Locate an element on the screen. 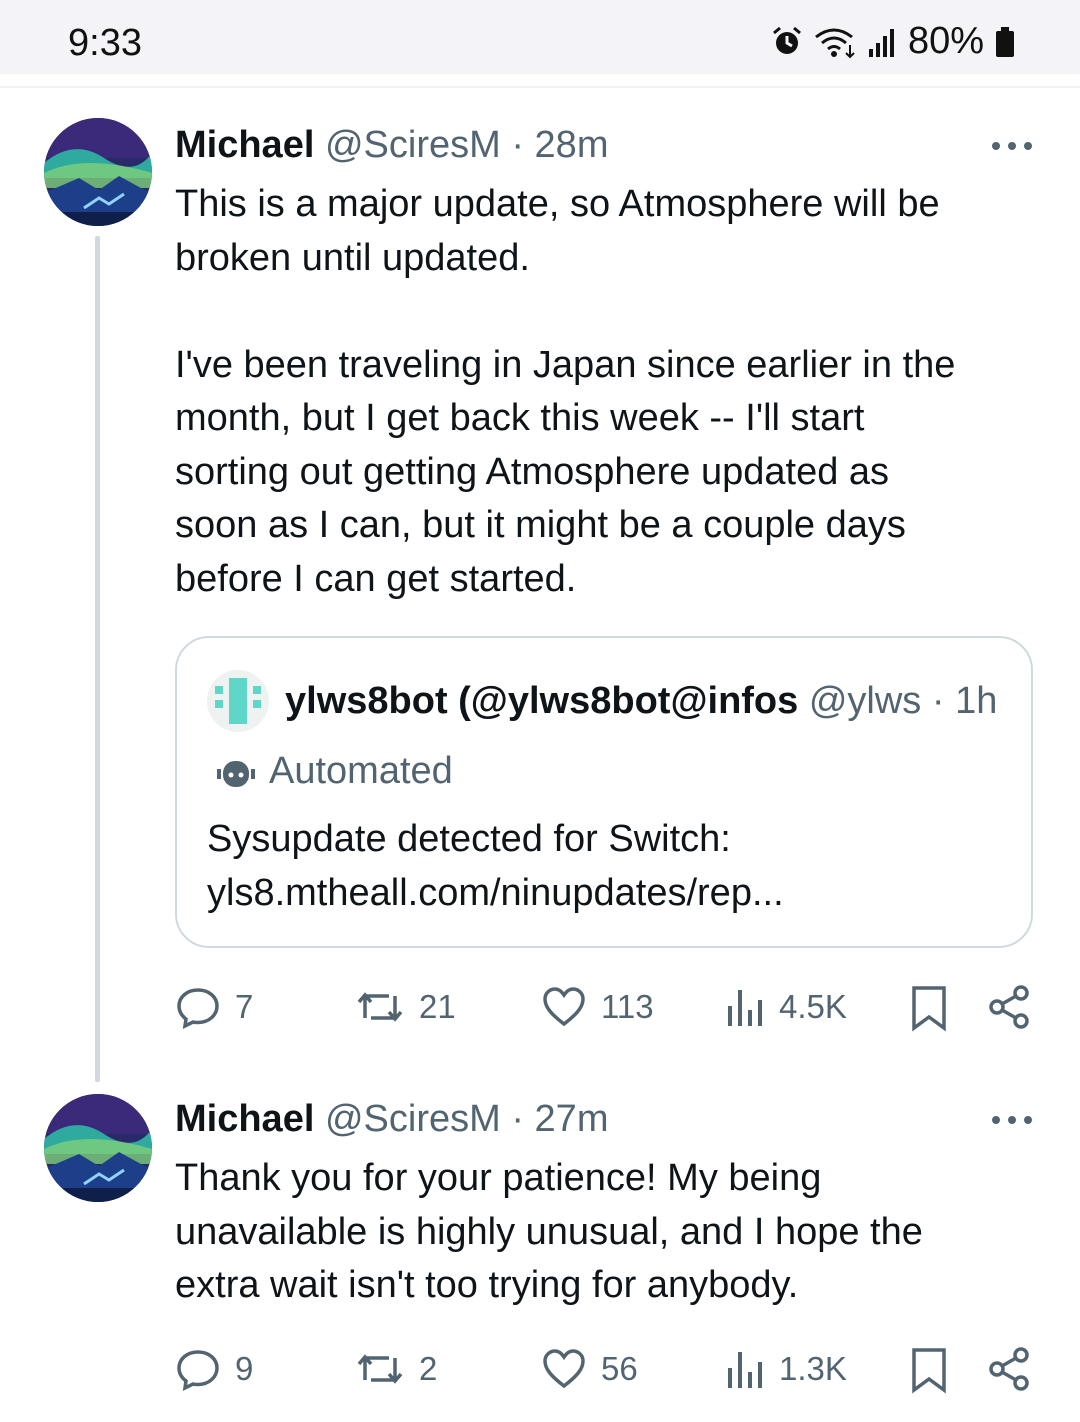 Image resolution: width=1080 pixels, height=1422 pixels. quote-author-name: ylws8bot (@ylws8bot@infos is located at coordinates (542, 701).